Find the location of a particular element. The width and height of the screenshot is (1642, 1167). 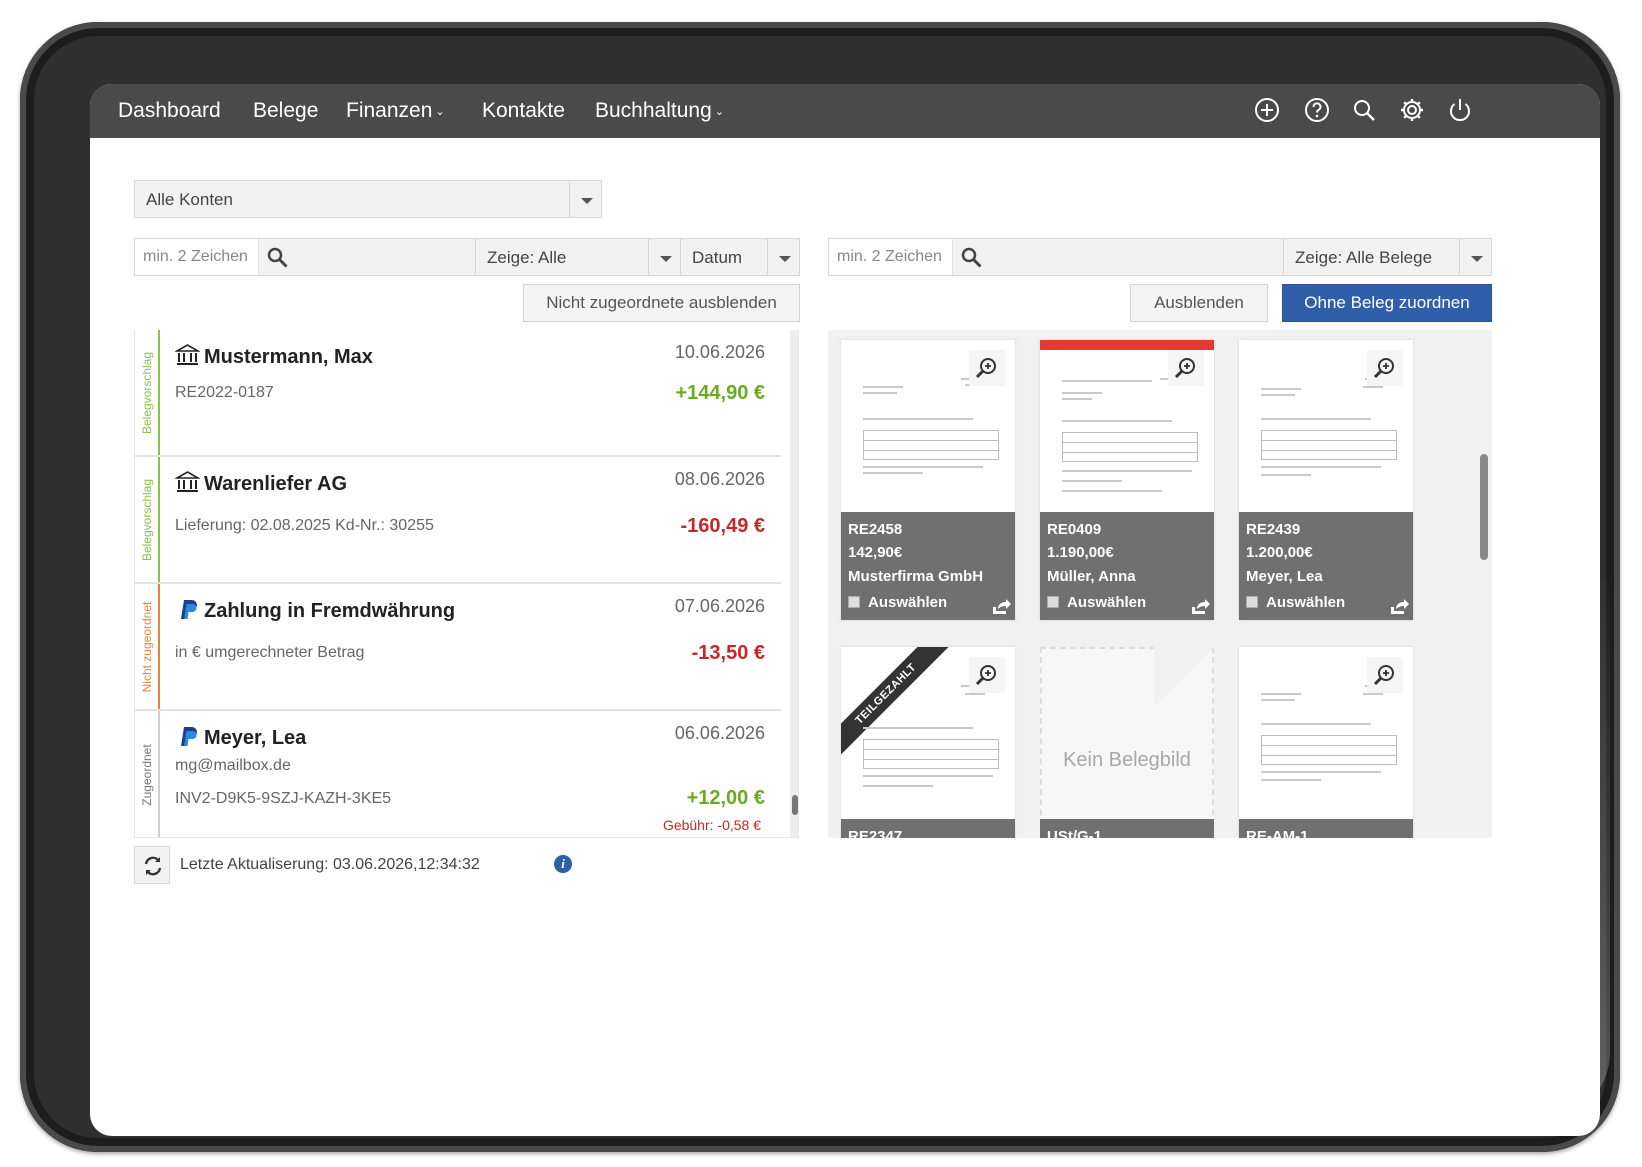

nav-belege: Belege is located at coordinates (285, 111).